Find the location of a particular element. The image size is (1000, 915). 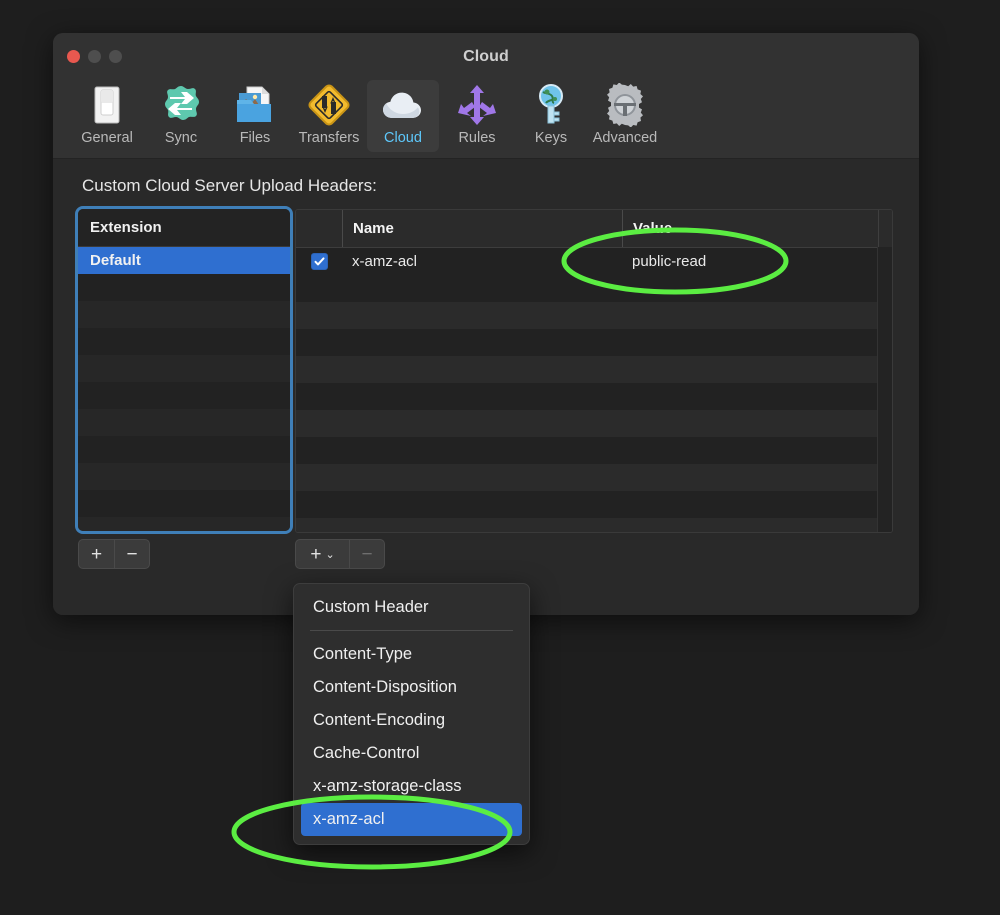

tab-advanced: Advanced is located at coordinates (625, 116).